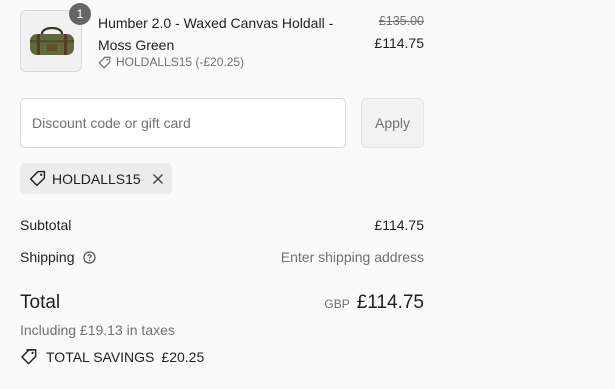 The height and width of the screenshot is (389, 615). Describe the element at coordinates (97, 330) in the screenshot. I see `tax-note: Including £19.13 in taxes` at that location.